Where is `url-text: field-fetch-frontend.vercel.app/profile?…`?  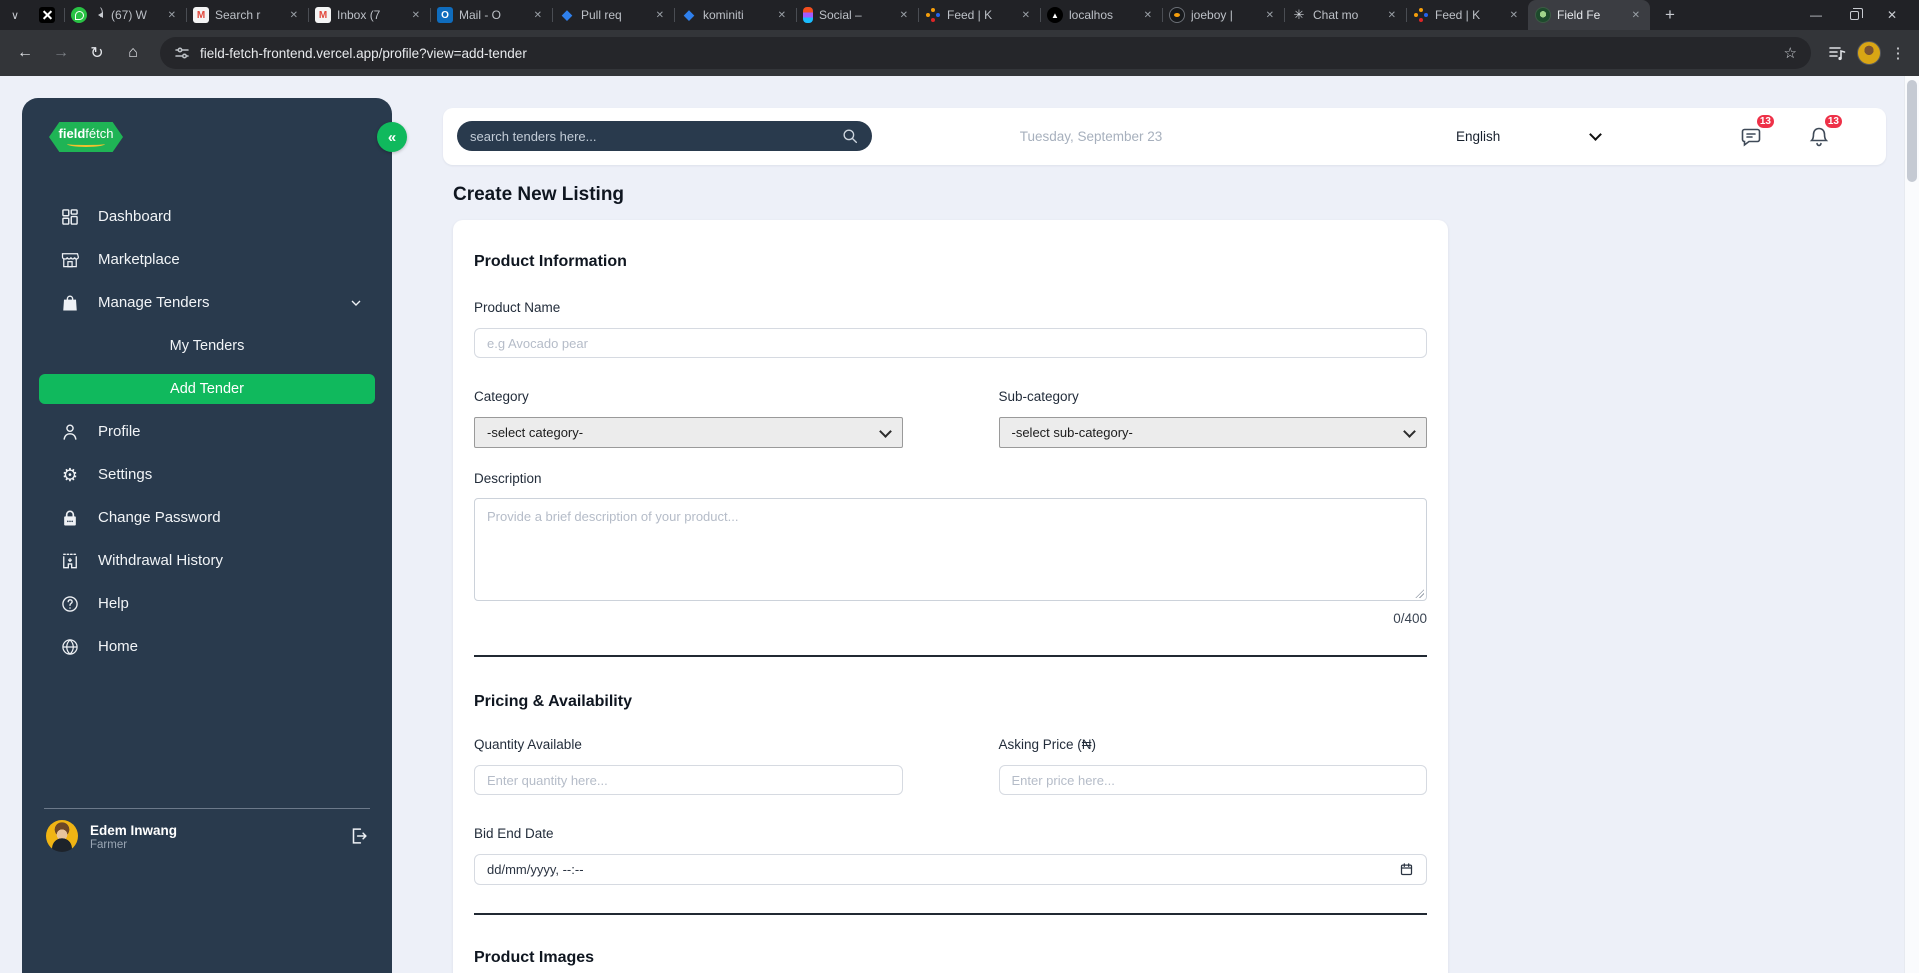
url-text: field-fetch-frontend.vercel.app/profile?… is located at coordinates (987, 53).